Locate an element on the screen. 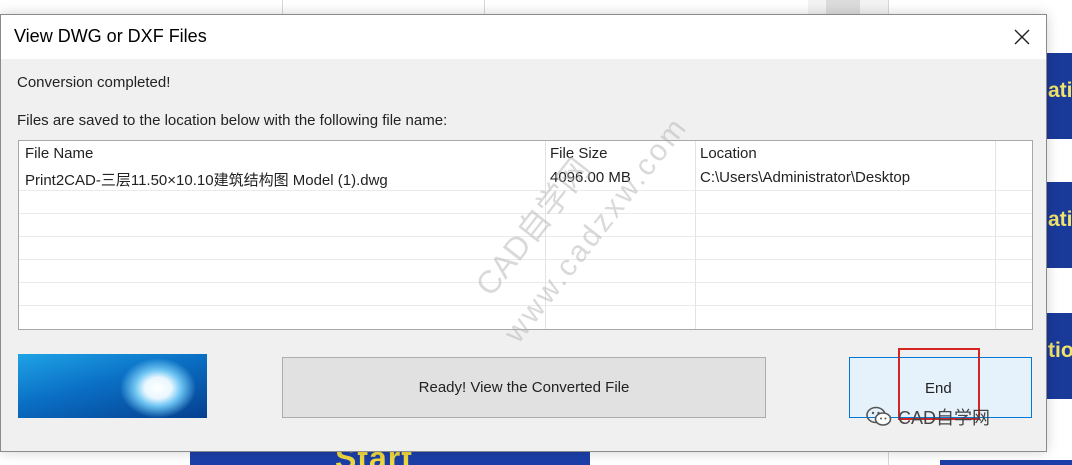 This screenshot has height=465, width=1072. column-header-location: Location is located at coordinates (728, 153).